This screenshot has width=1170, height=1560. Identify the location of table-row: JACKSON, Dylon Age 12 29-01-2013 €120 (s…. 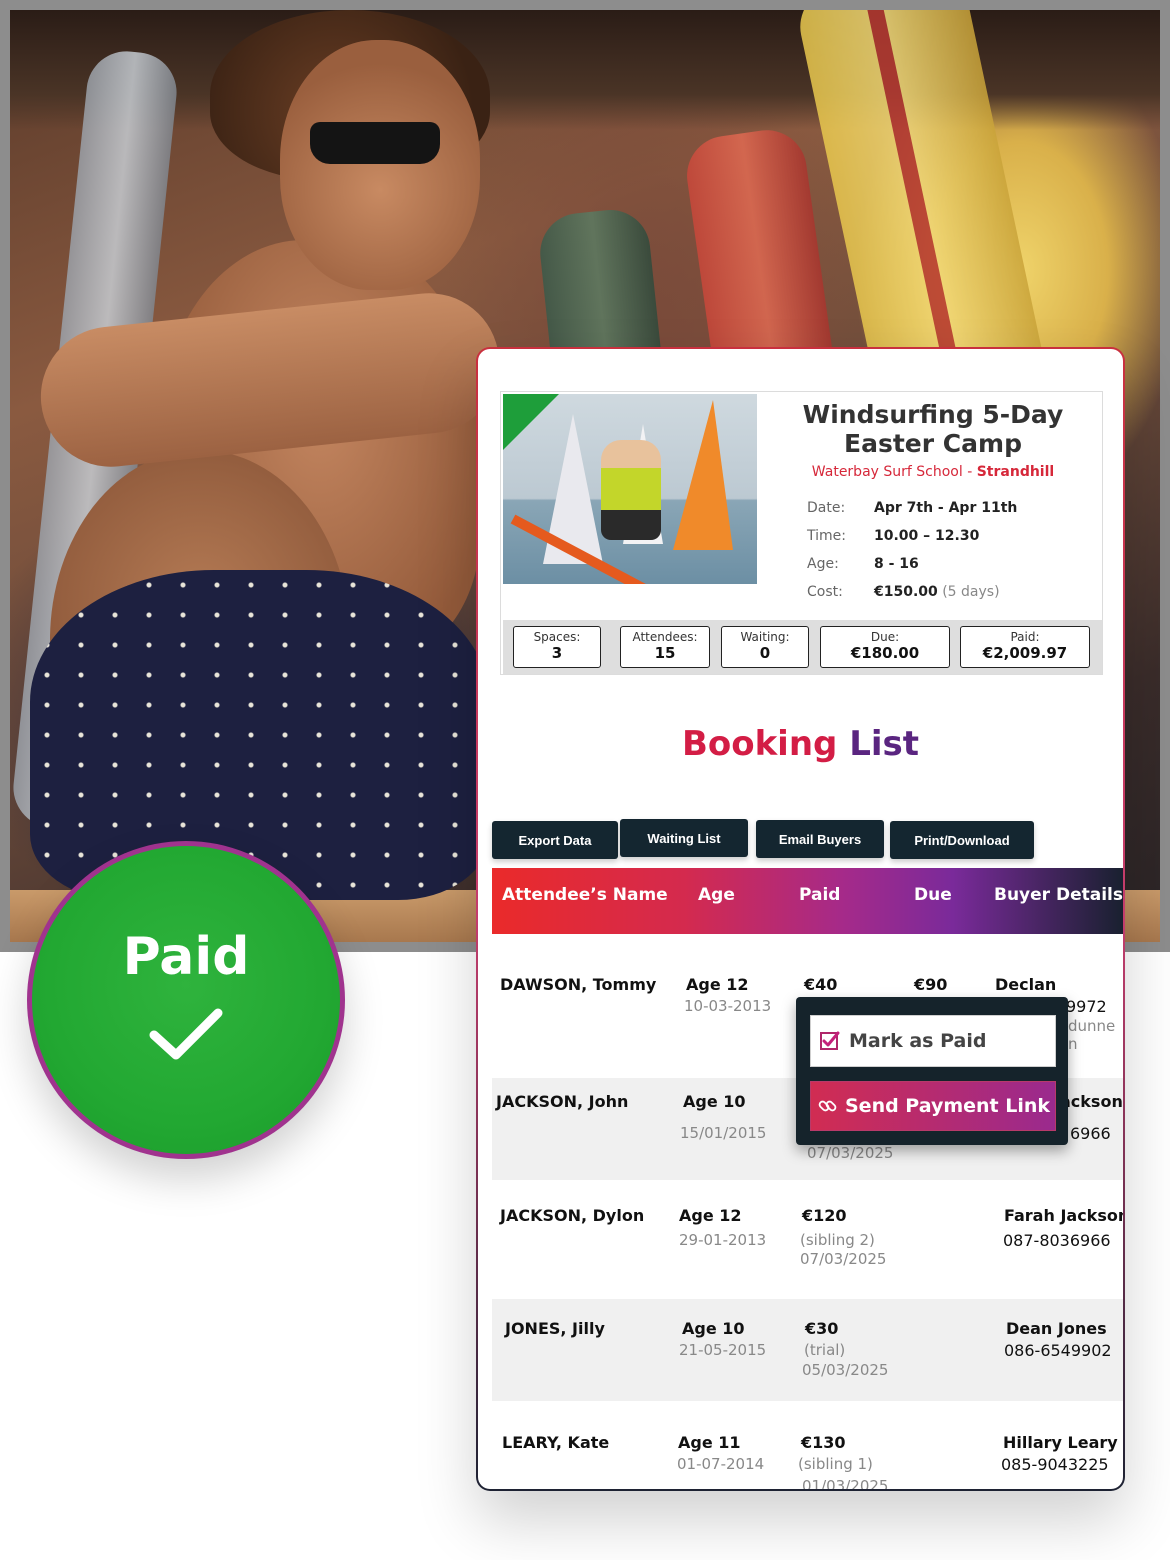
(808, 1240).